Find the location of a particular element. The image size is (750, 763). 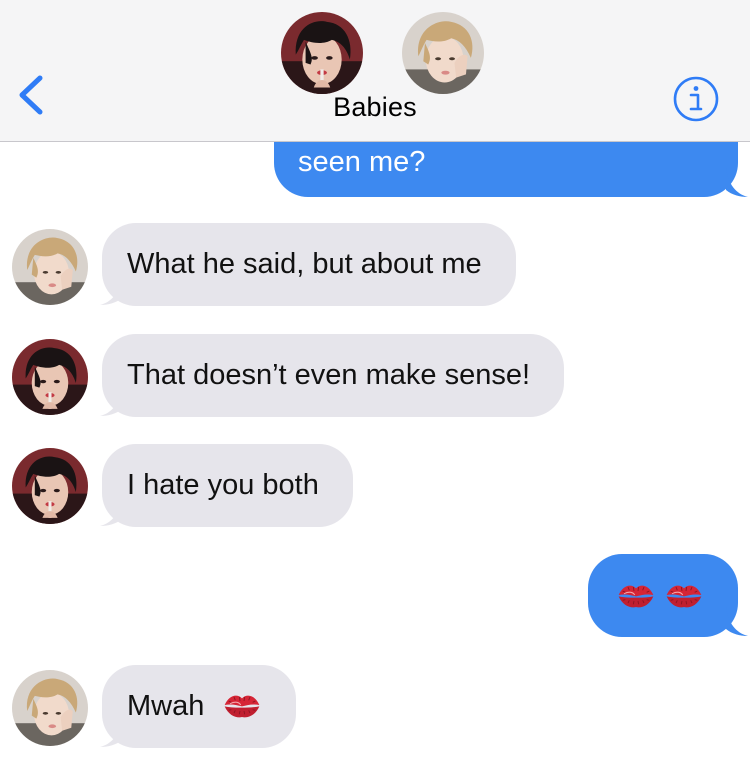

message-bubble: What he said, but about me is located at coordinates (309, 264).